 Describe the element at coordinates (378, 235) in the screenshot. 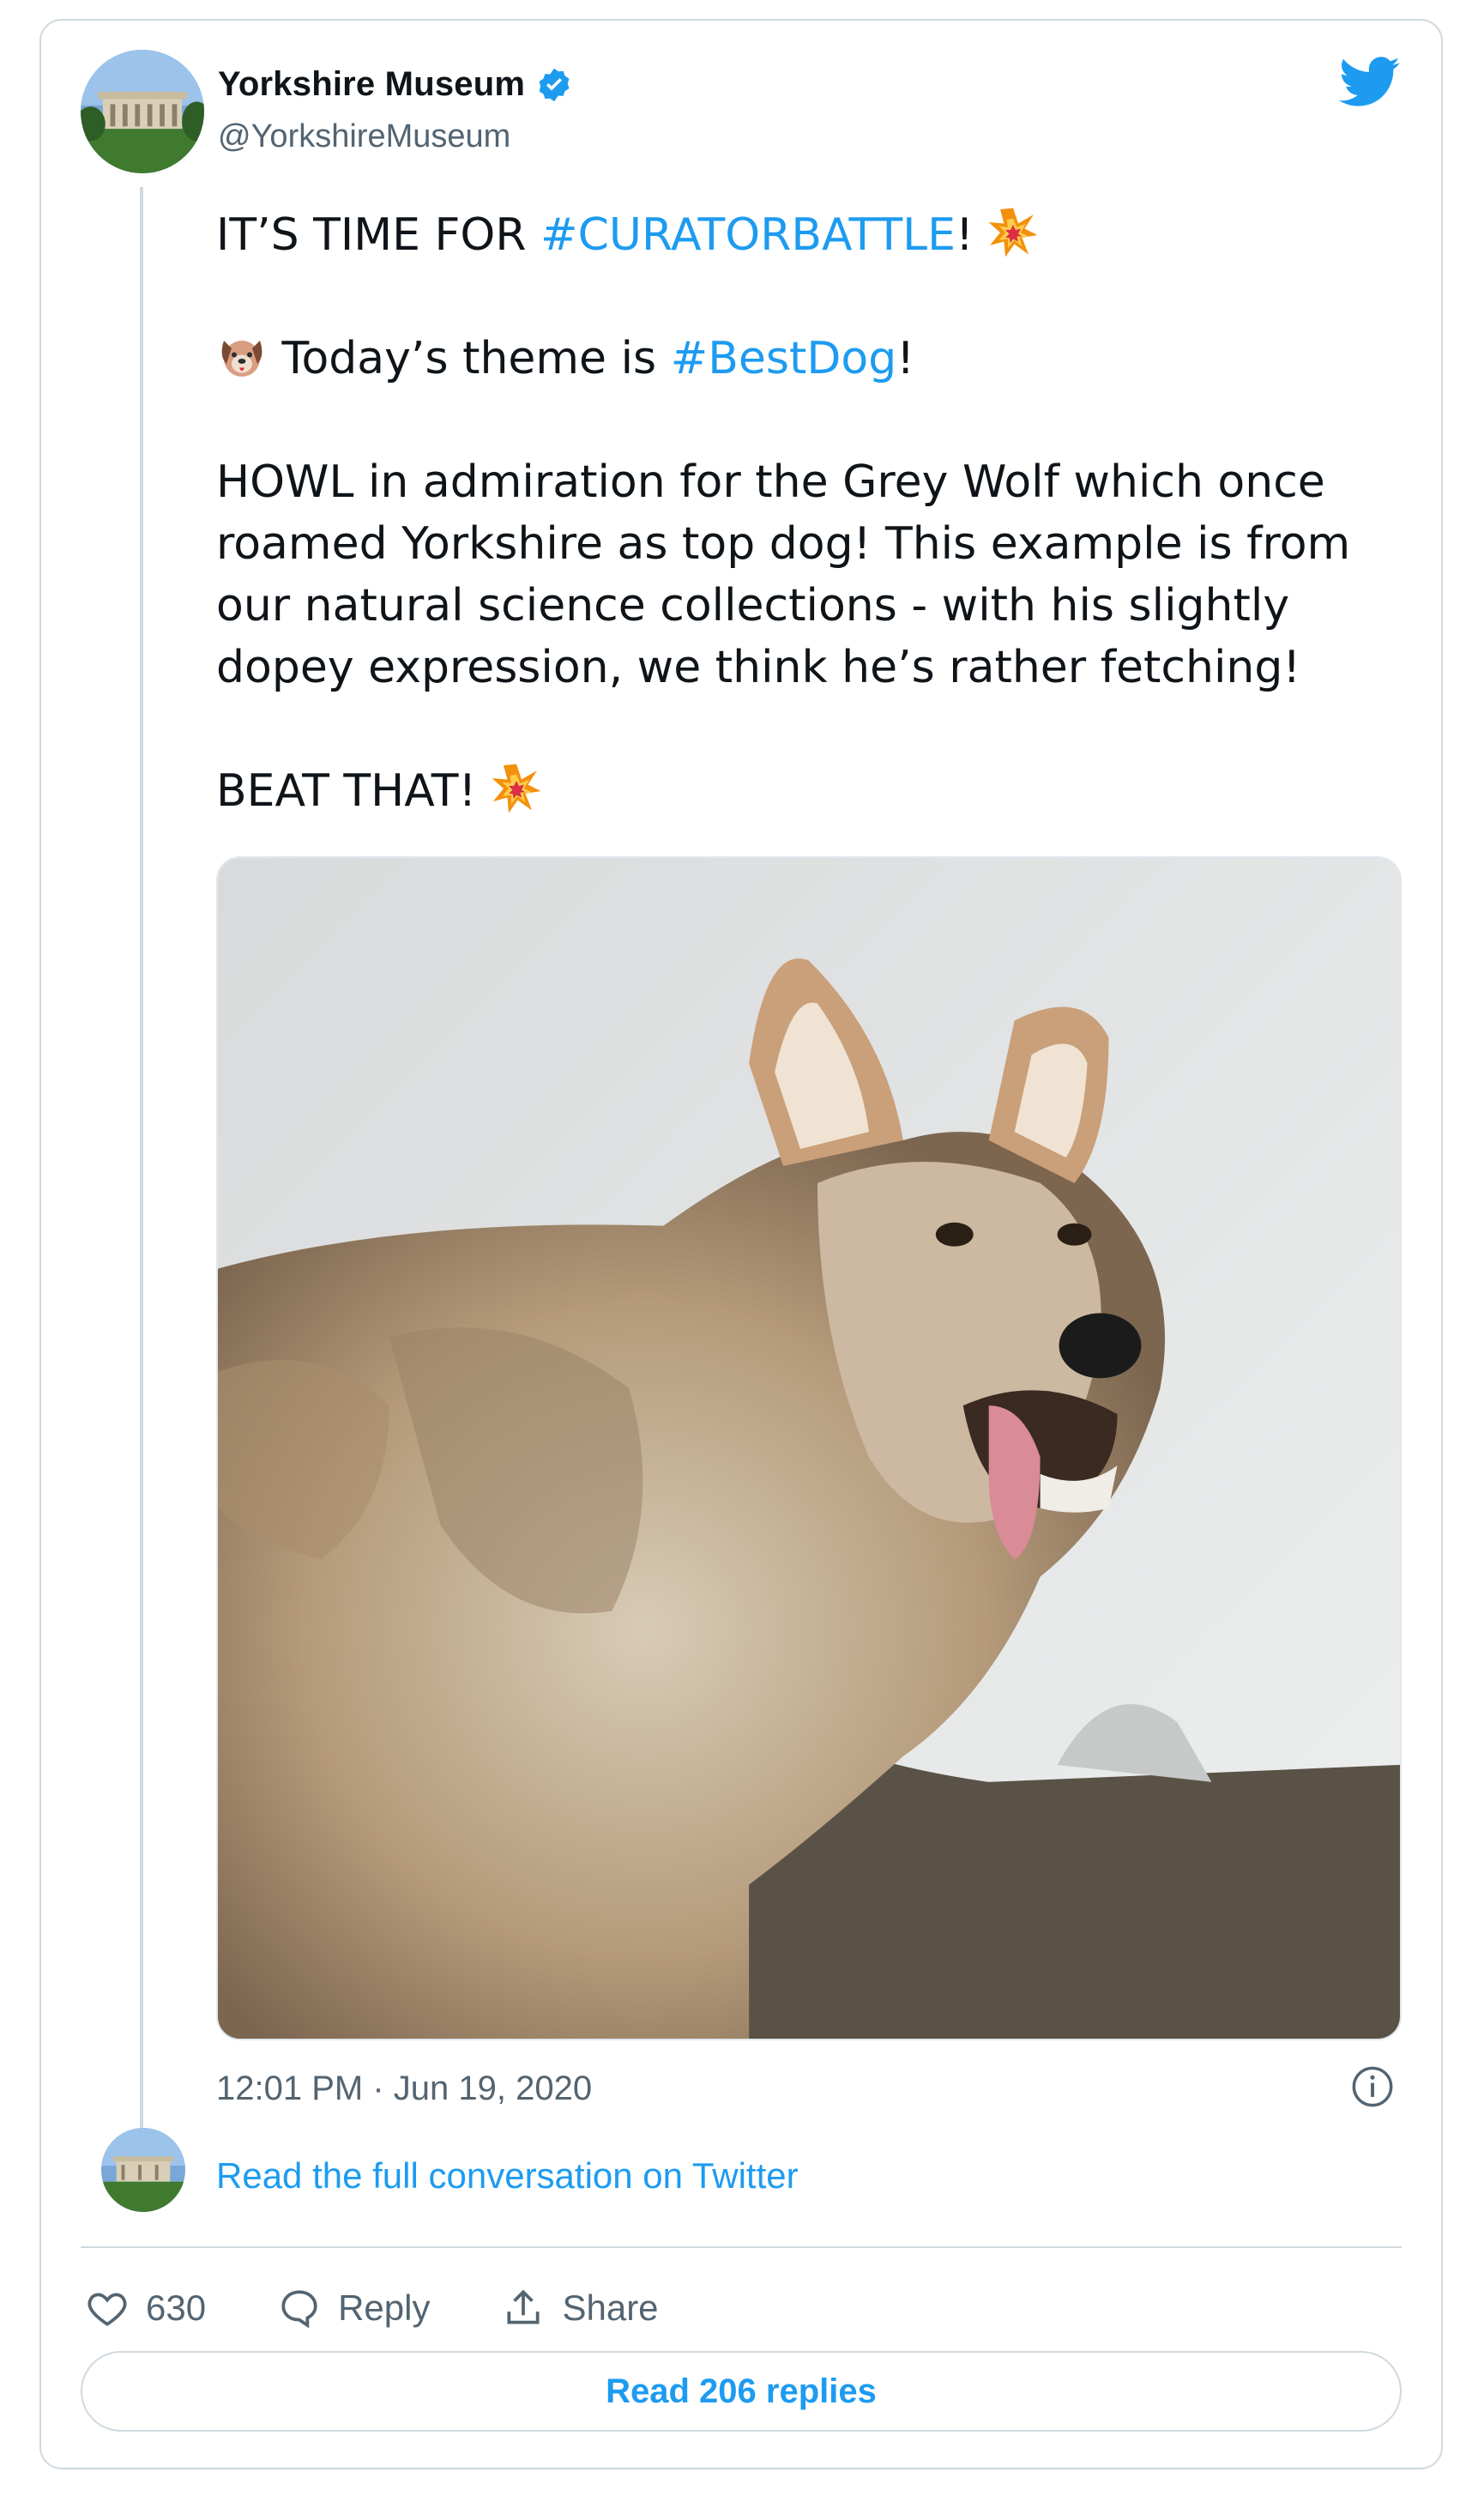

I see `tweet-line-1-prefix: IT’S TIME FOR` at that location.